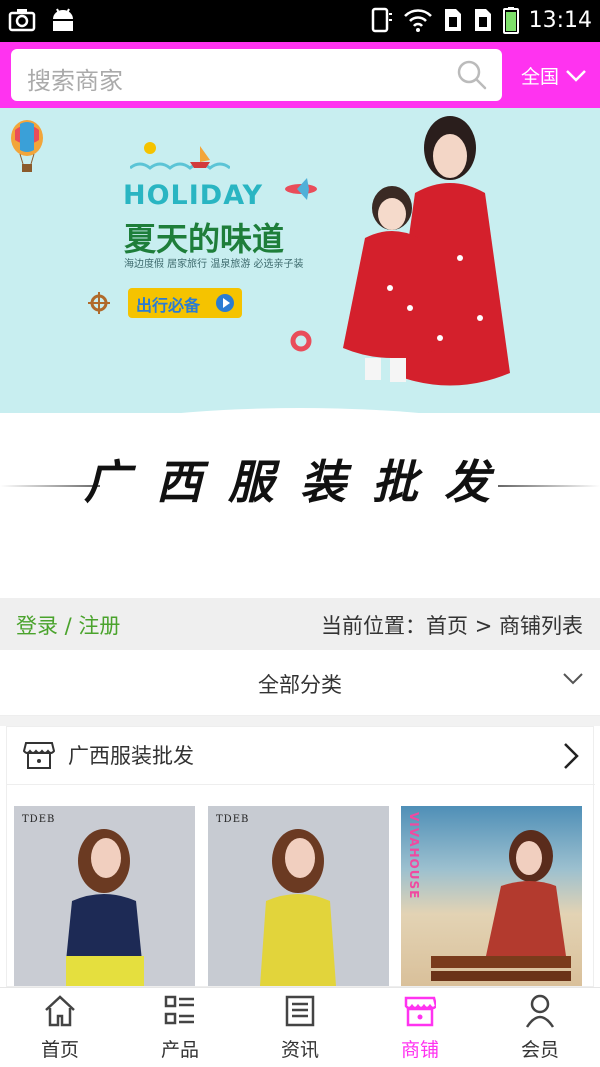 Image resolution: width=600 pixels, height=1067 pixels. What do you see at coordinates (131, 756) in the screenshot?
I see `shop-name: 广西服装批发` at bounding box center [131, 756].